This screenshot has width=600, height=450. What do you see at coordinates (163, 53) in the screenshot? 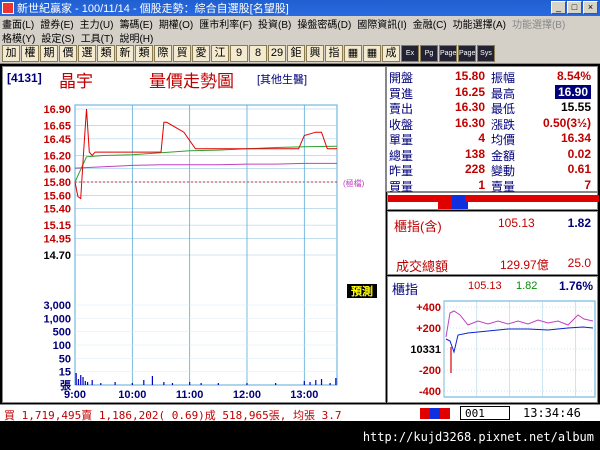
I see `toolbar-button-8: 際` at bounding box center [163, 53].